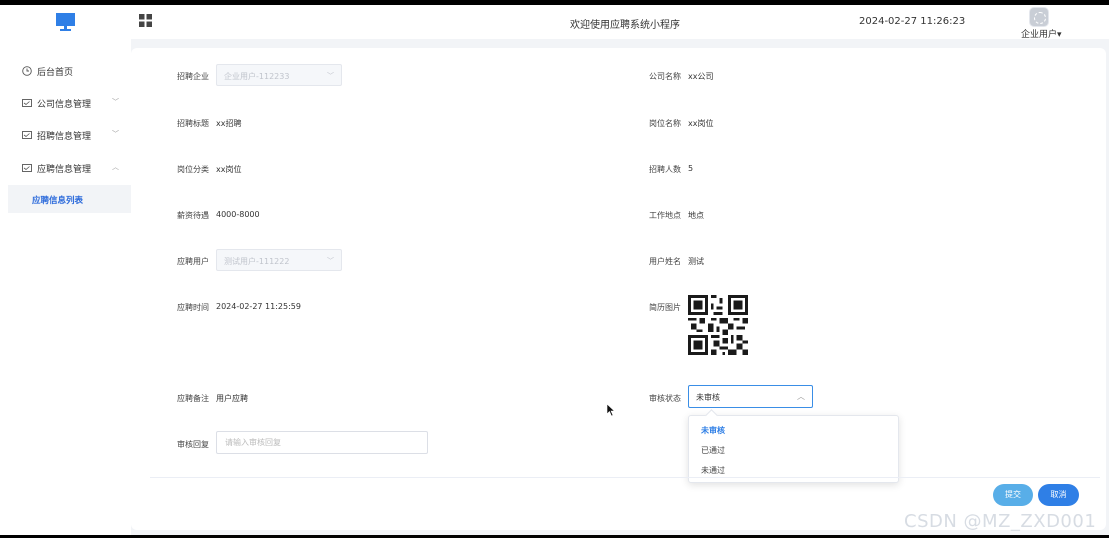 Image resolution: width=1109 pixels, height=538 pixels. Describe the element at coordinates (58, 201) in the screenshot. I see `sidebar-subitem-label: 应聘信息列表` at that location.